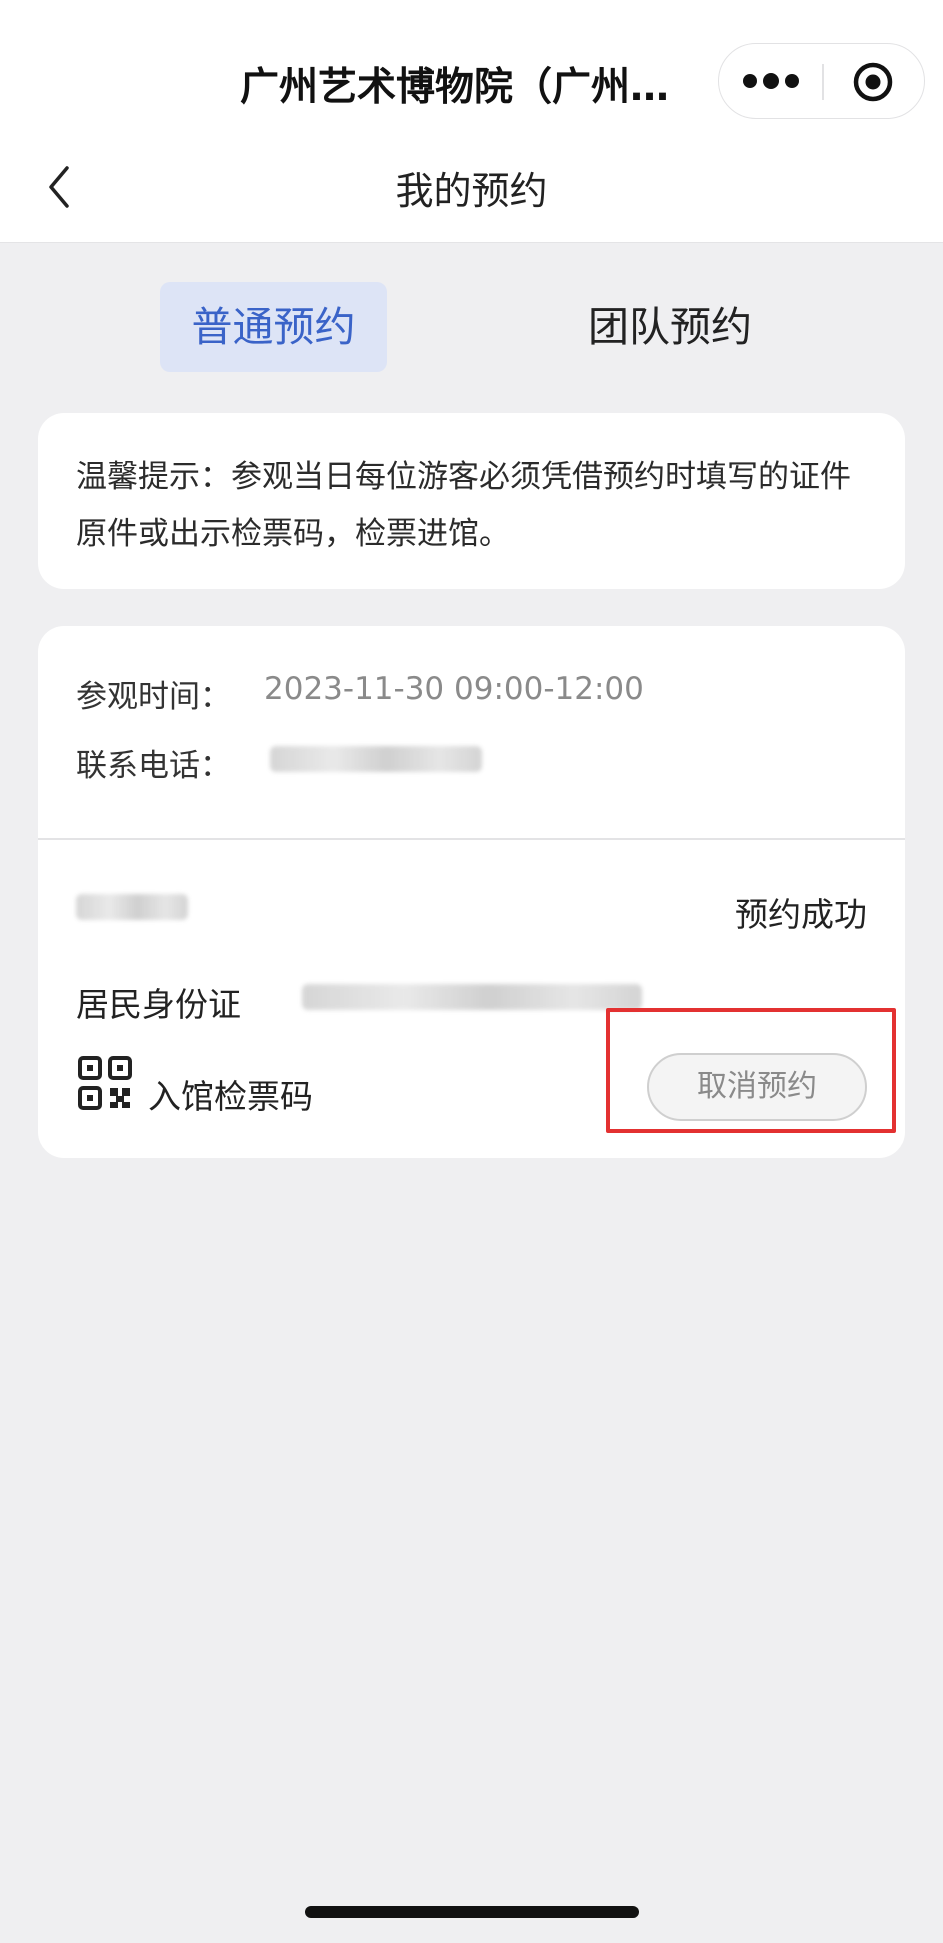 The height and width of the screenshot is (1943, 943). What do you see at coordinates (230, 1094) in the screenshot?
I see `qr-code-link: 入馆检票码` at bounding box center [230, 1094].